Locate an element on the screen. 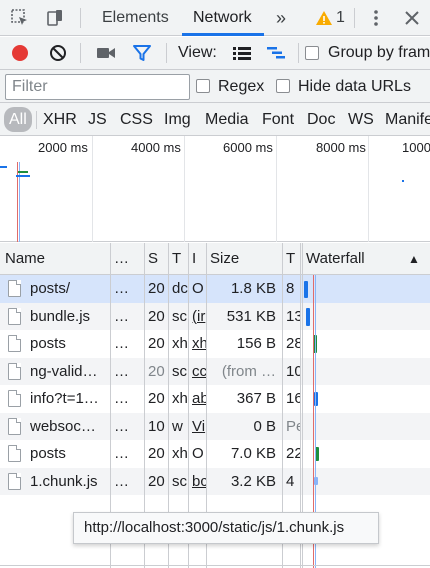 The width and height of the screenshot is (430, 568). filter-input is located at coordinates (97, 87).